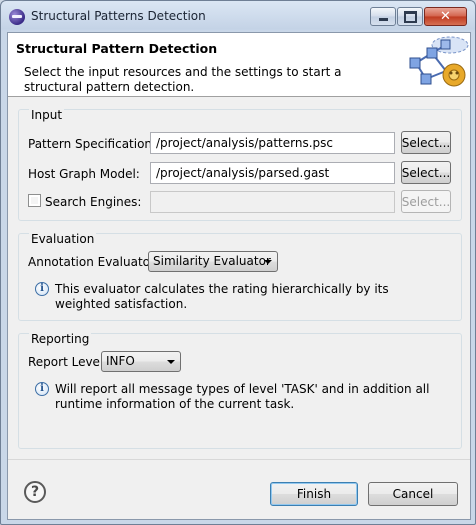  What do you see at coordinates (272, 202) in the screenshot?
I see `search-engines-field` at bounding box center [272, 202].